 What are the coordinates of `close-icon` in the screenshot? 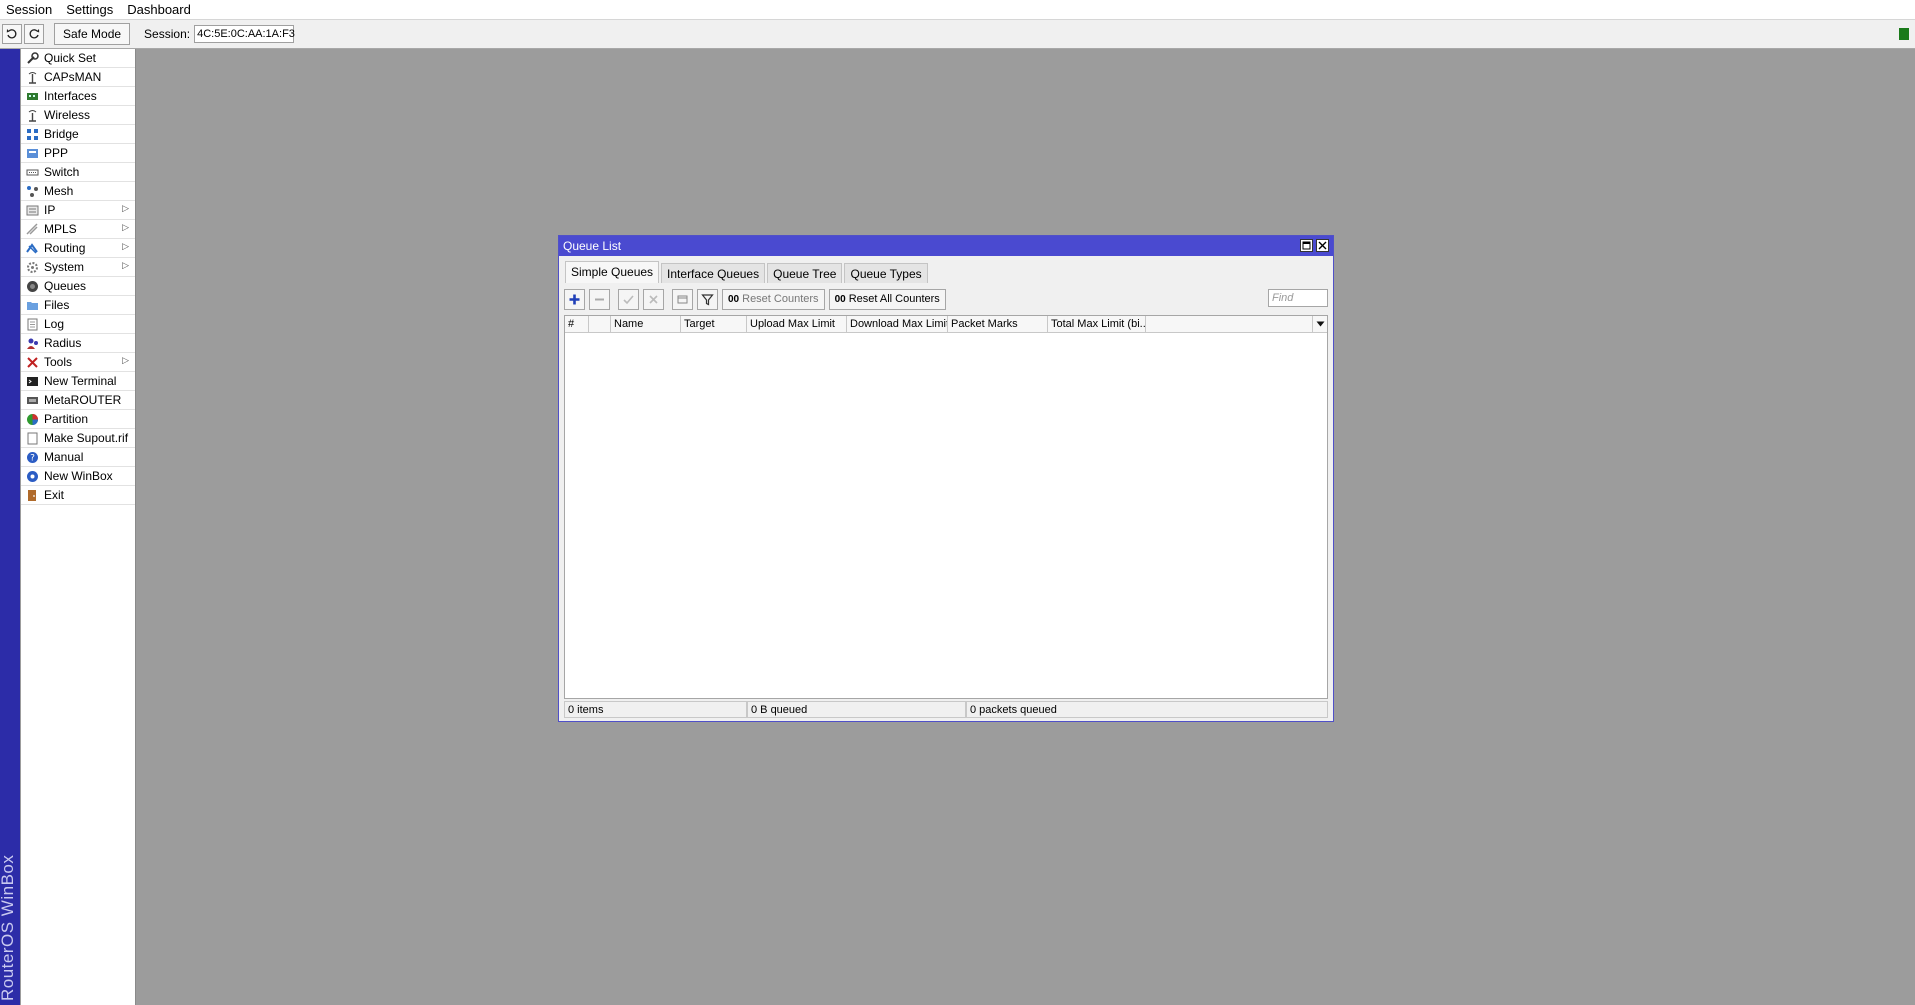 It's located at (1322, 245).